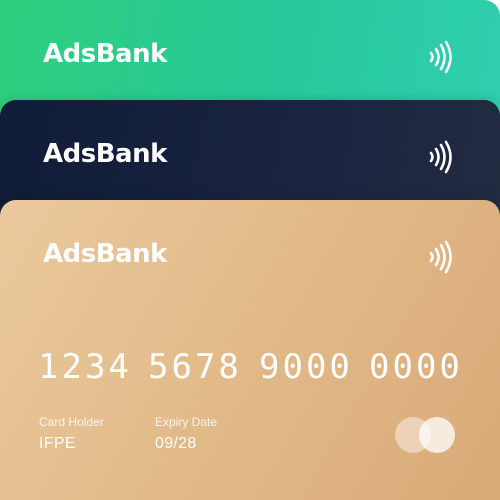 The height and width of the screenshot is (500, 500). What do you see at coordinates (57, 443) in the screenshot?
I see `card-holder-value: IFPE` at bounding box center [57, 443].